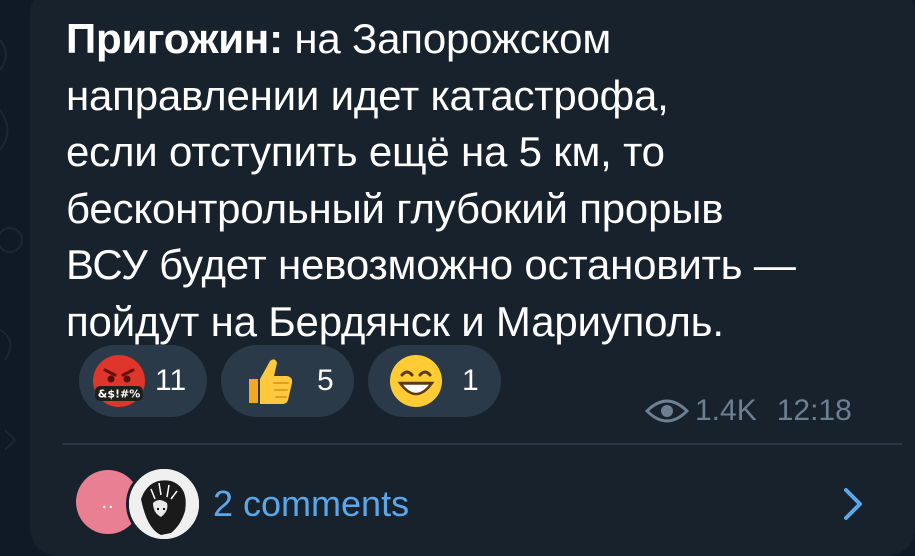 Image resolution: width=915 pixels, height=556 pixels. Describe the element at coordinates (667, 411) in the screenshot. I see `eye-icon` at that location.